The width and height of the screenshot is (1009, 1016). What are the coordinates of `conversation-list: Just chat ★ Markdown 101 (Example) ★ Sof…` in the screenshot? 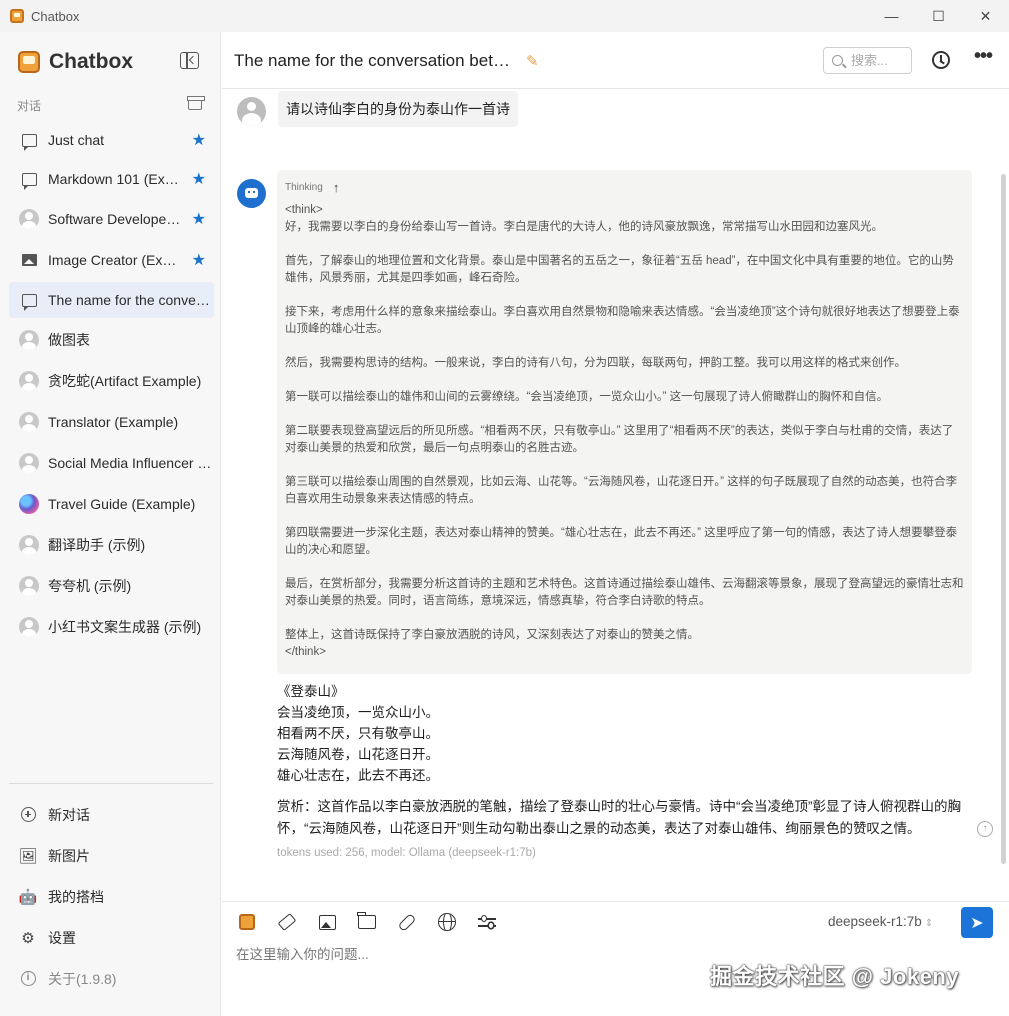 It's located at (111, 385).